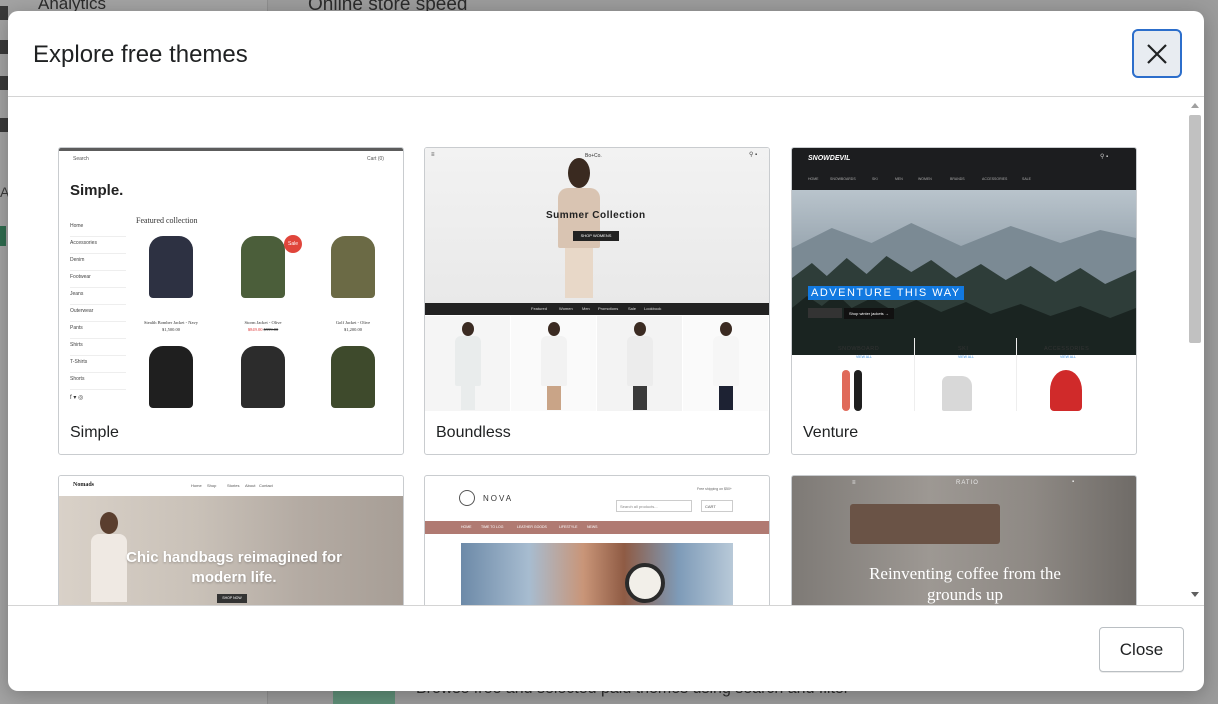  I want to click on theme-name: Simple, so click(94, 432).